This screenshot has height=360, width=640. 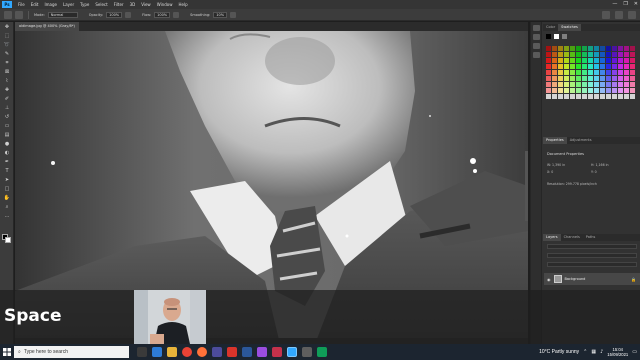 What do you see at coordinates (614, 4) in the screenshot?
I see `minimize-button: —` at bounding box center [614, 4].